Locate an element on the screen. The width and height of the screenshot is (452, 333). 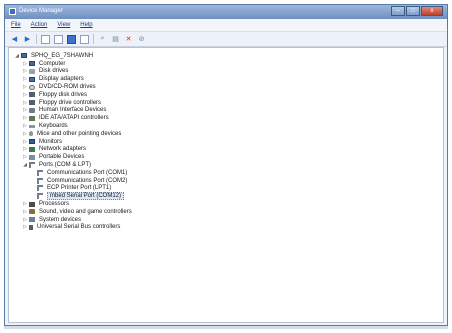
menu-help: Help is located at coordinates (86, 25).